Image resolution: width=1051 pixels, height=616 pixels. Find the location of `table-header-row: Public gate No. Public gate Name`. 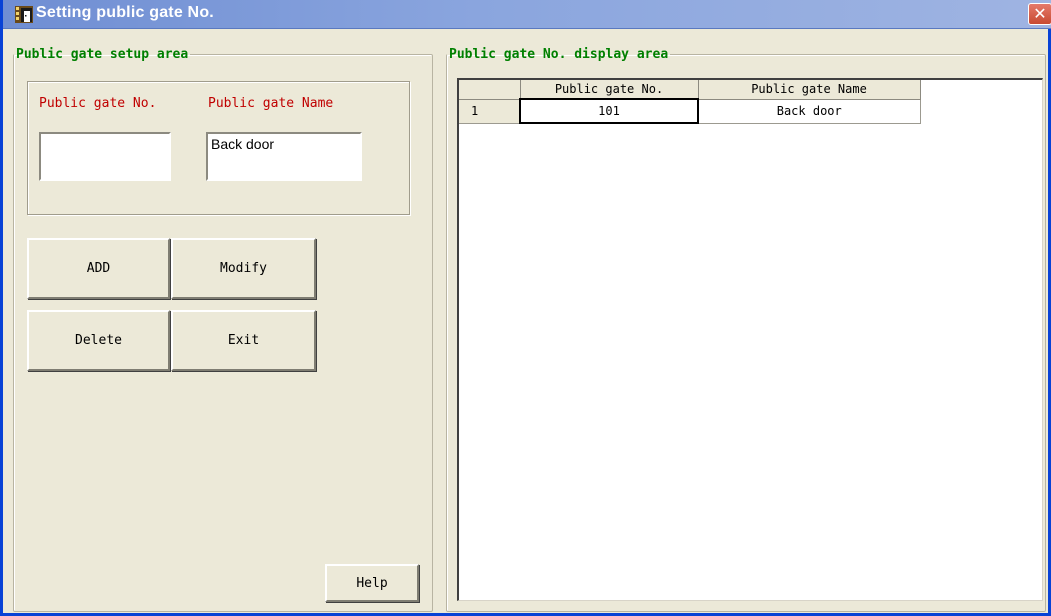

table-header-row: Public gate No. Public gate Name is located at coordinates (690, 90).